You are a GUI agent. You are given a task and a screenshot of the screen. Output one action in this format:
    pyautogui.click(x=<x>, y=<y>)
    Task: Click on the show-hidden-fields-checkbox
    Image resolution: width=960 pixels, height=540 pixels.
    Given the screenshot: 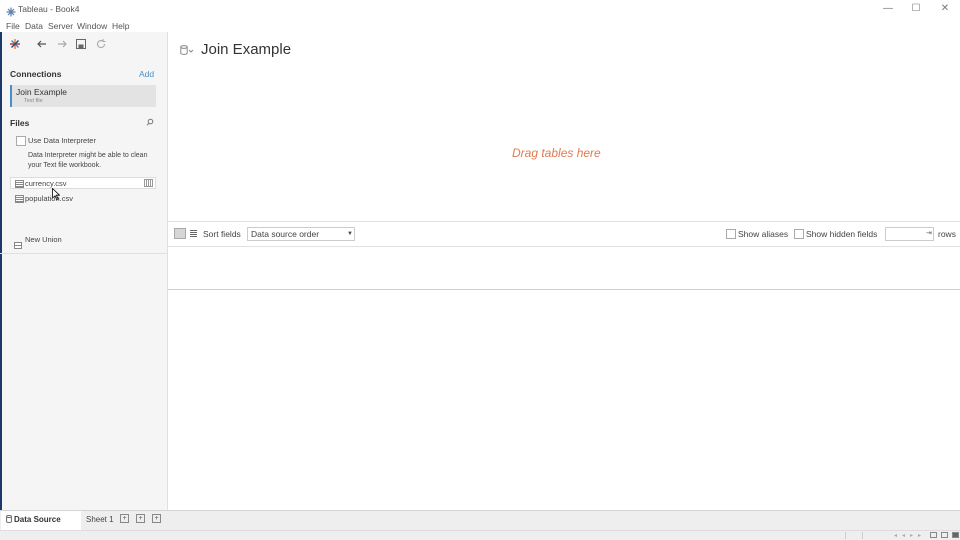 What is the action you would take?
    pyautogui.click(x=799, y=234)
    